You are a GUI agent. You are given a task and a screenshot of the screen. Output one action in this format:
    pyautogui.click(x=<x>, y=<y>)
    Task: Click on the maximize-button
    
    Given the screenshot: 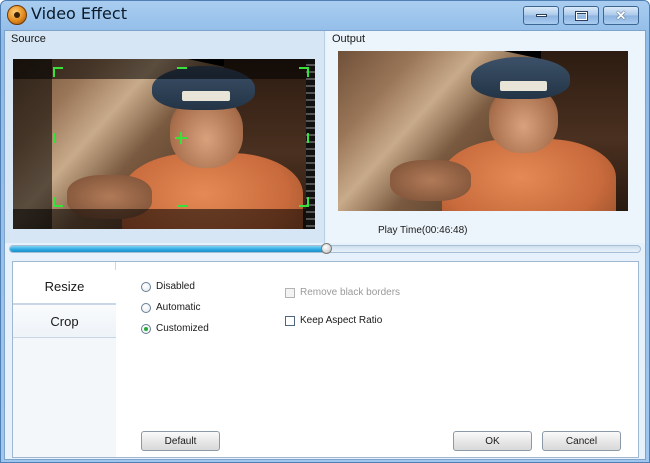 What is the action you would take?
    pyautogui.click(x=581, y=15)
    